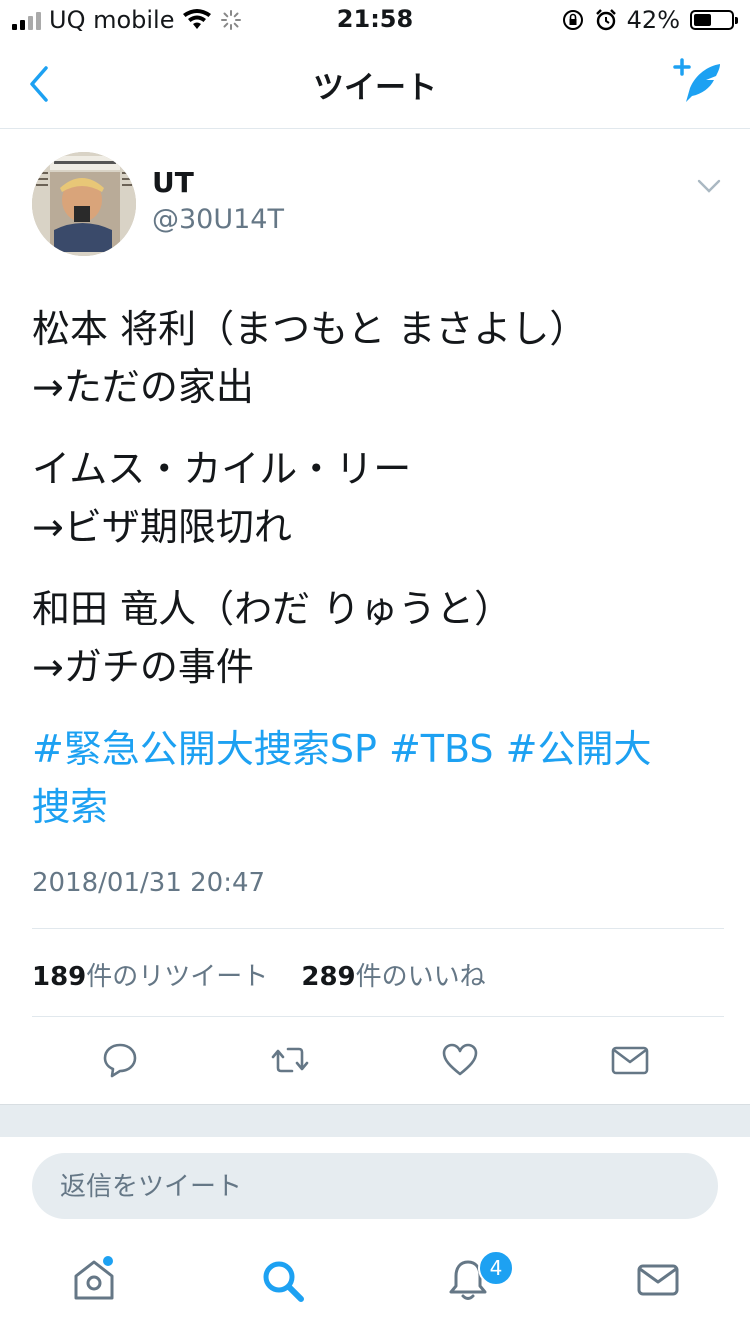  I want to click on heart-icon, so click(460, 1060).